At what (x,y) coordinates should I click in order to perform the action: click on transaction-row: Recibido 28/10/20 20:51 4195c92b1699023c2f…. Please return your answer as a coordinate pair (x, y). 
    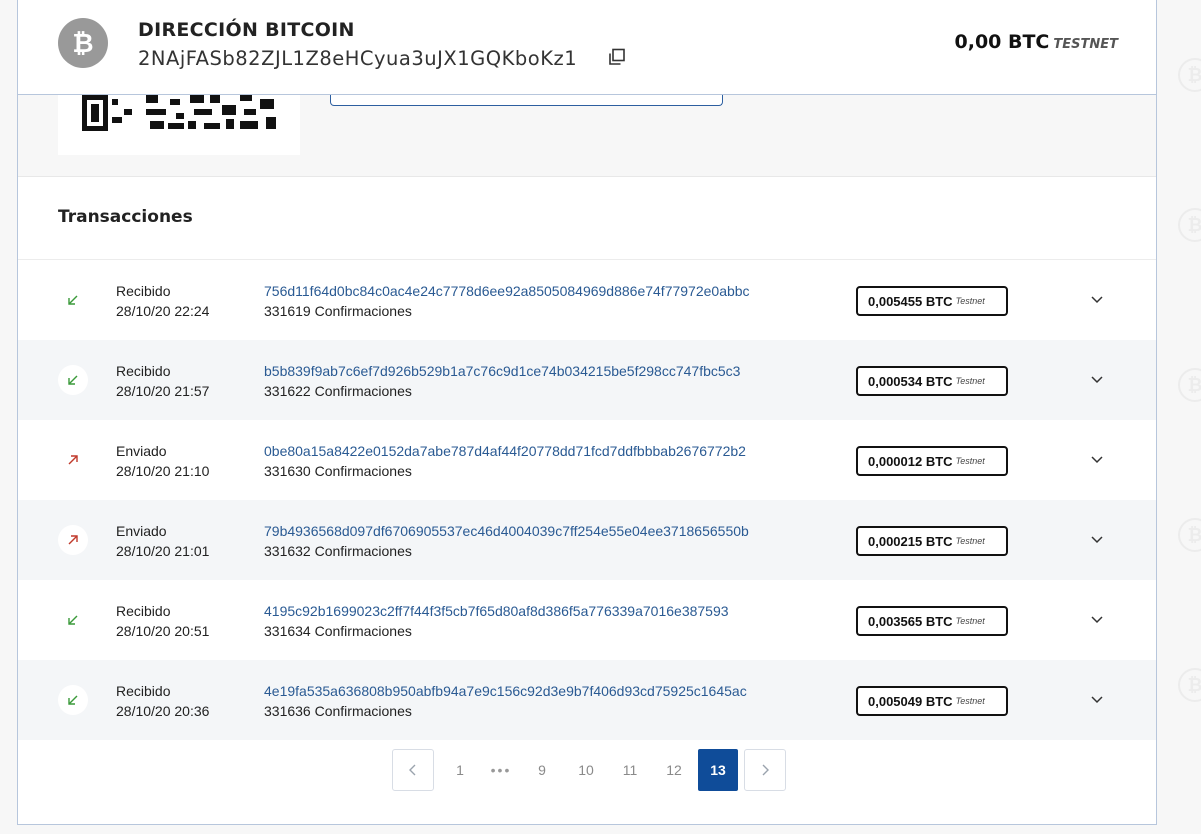
    Looking at the image, I should click on (587, 620).